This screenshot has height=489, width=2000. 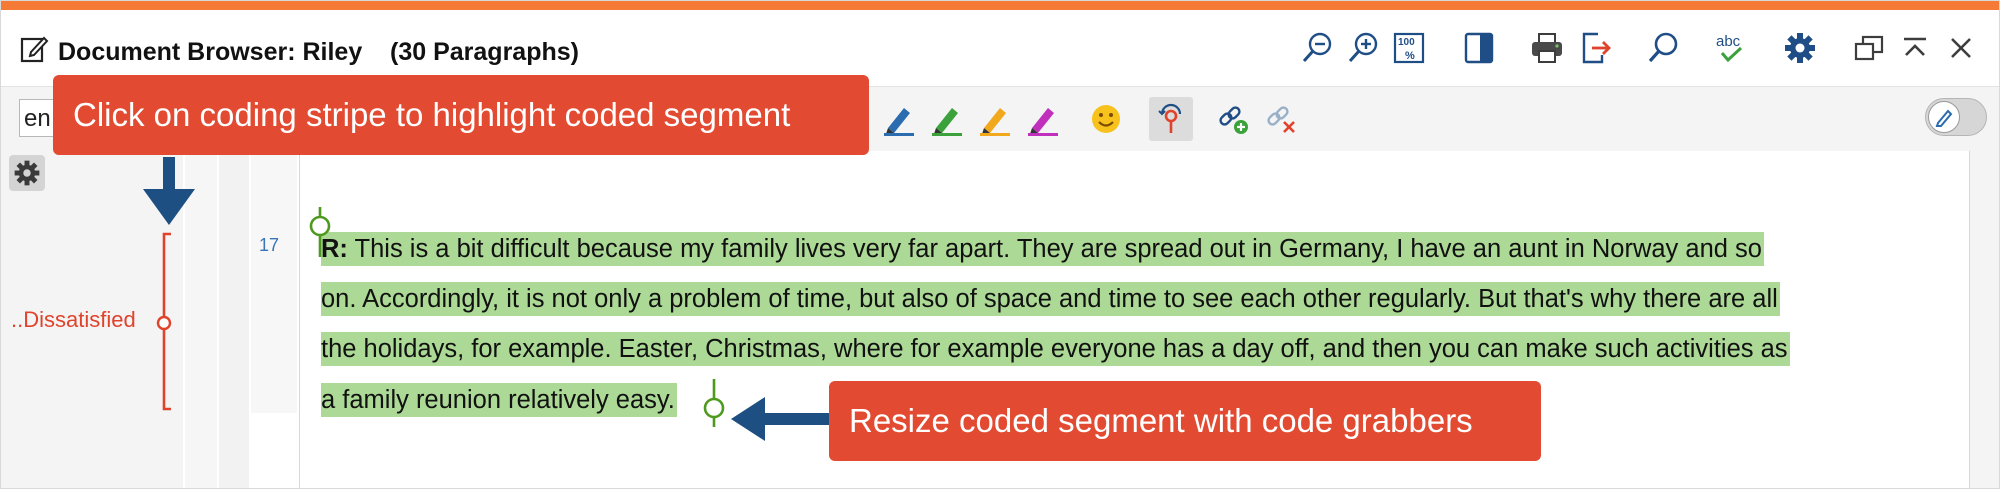 I want to click on code-name-label: ..Dissatisfied, so click(x=73, y=320).